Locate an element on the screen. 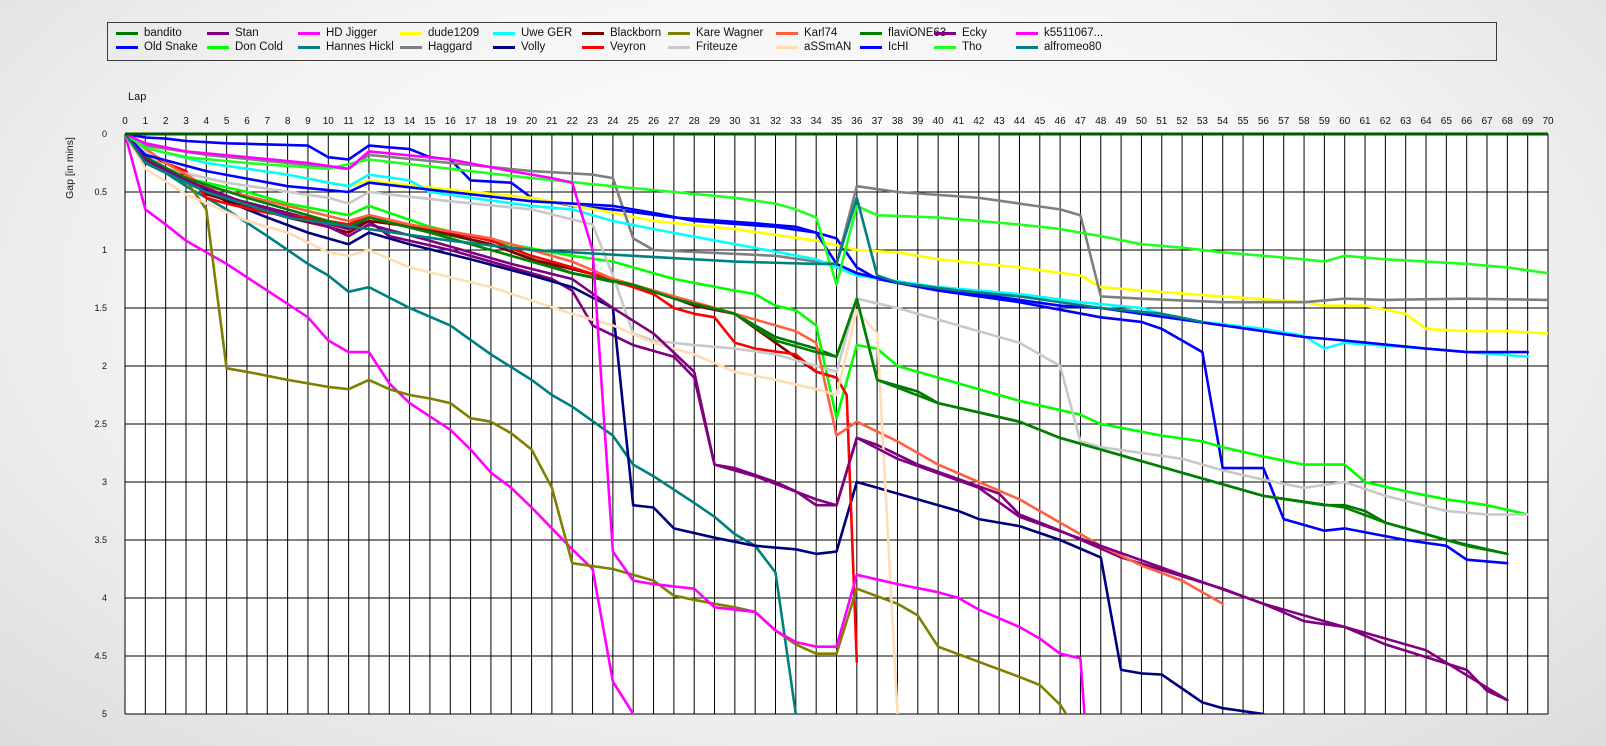 Image resolution: width=1606 pixels, height=746 pixels. x-tick-label: 69 is located at coordinates (1528, 121).